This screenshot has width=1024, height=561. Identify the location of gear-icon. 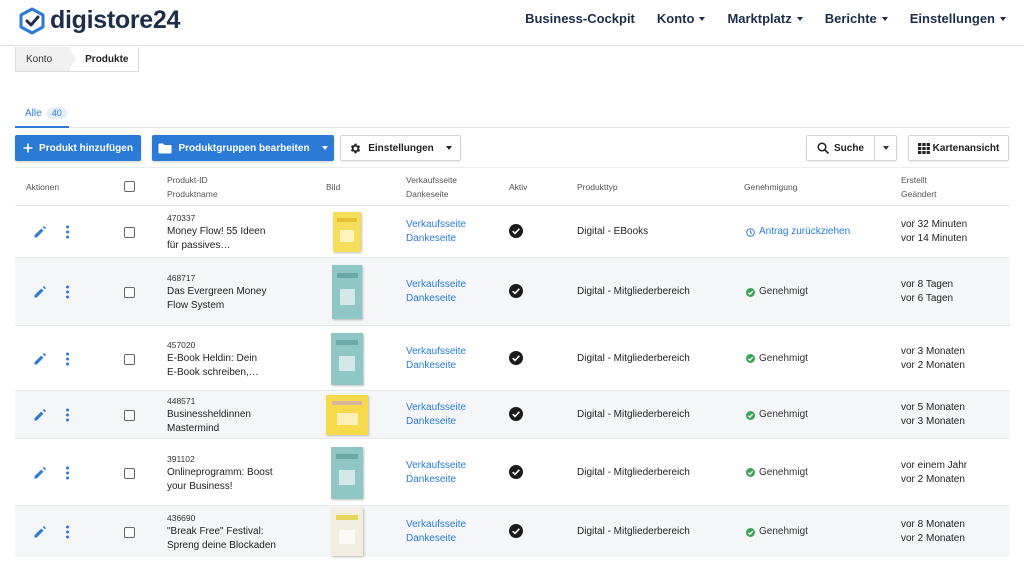
(356, 148).